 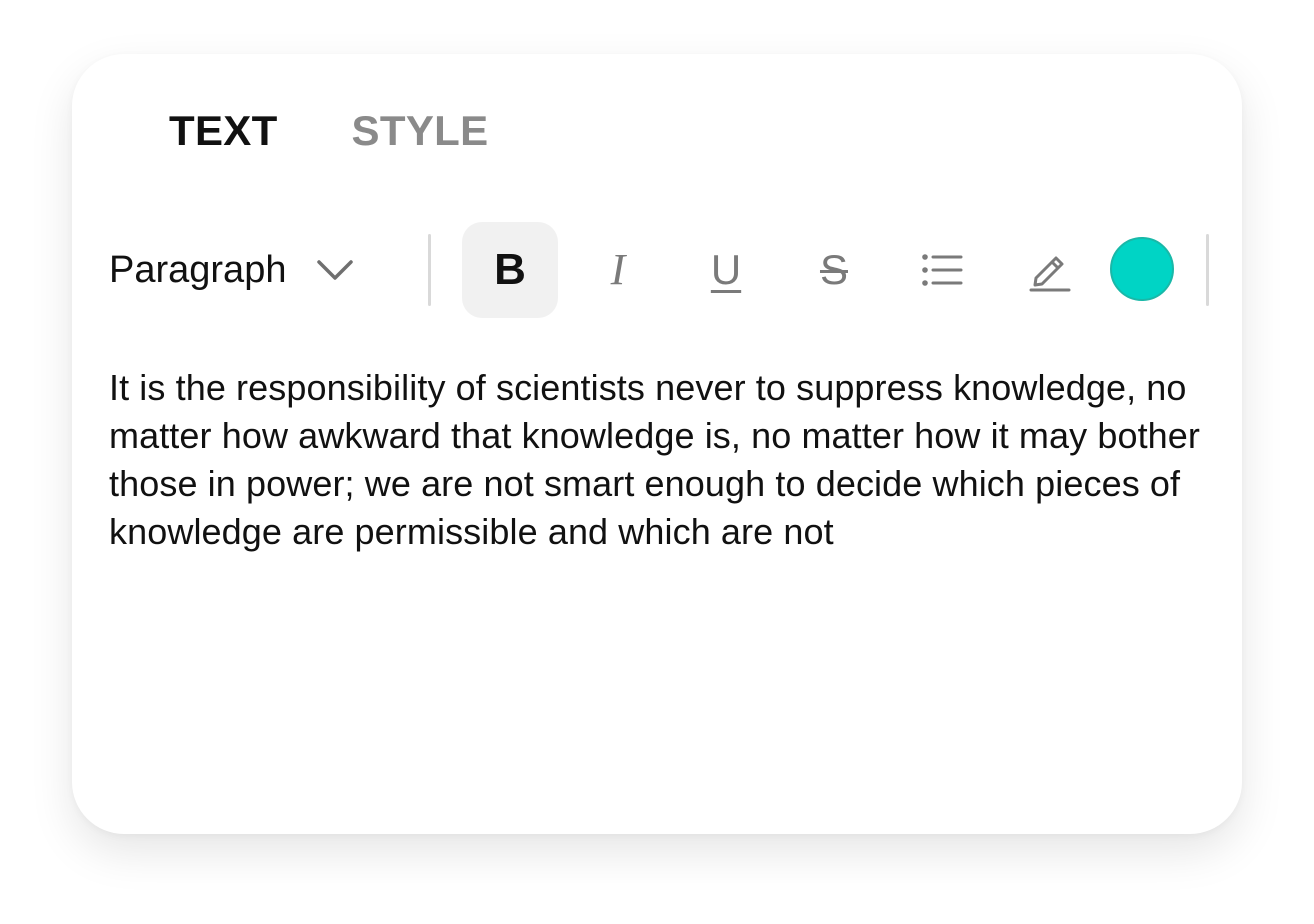 I want to click on strikethrough-button: S, so click(x=834, y=270).